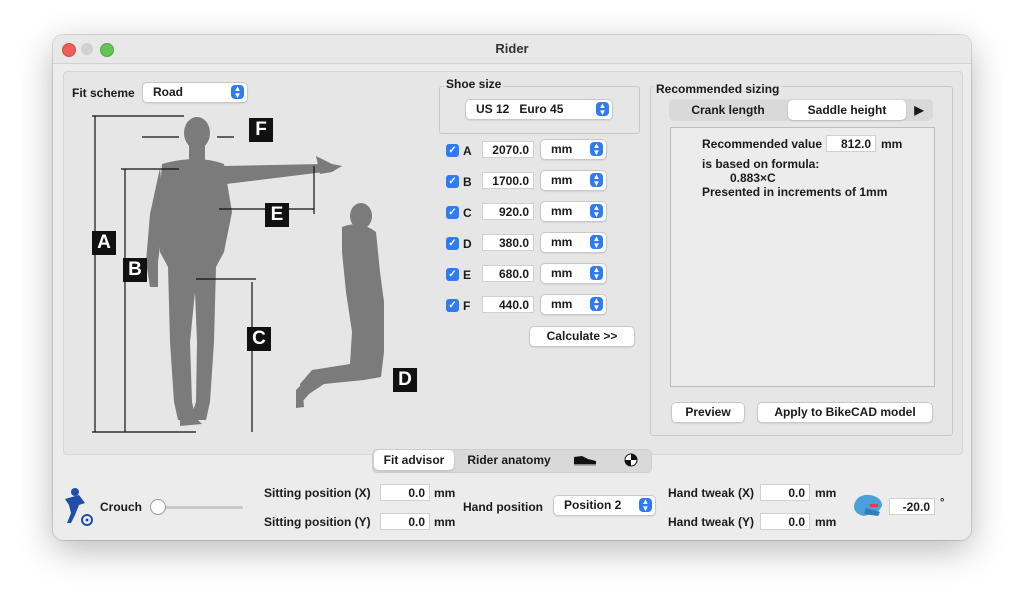  Describe the element at coordinates (340, 305) in the screenshot. I see `kneeling-figure-icon` at that location.